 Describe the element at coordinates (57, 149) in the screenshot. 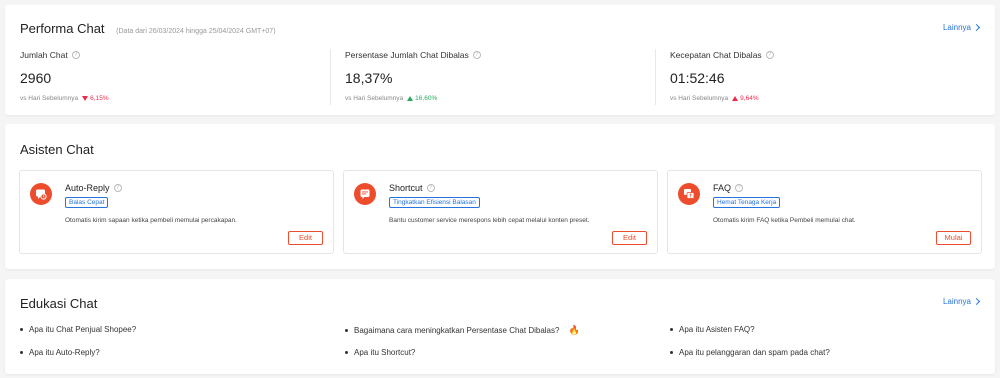

I see `assistant-title: Asisten Chat` at that location.